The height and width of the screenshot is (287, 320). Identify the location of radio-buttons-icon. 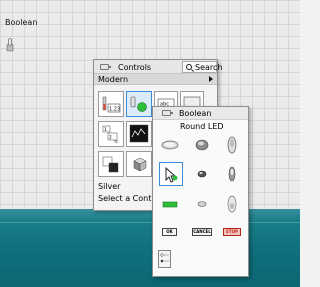
(164, 259).